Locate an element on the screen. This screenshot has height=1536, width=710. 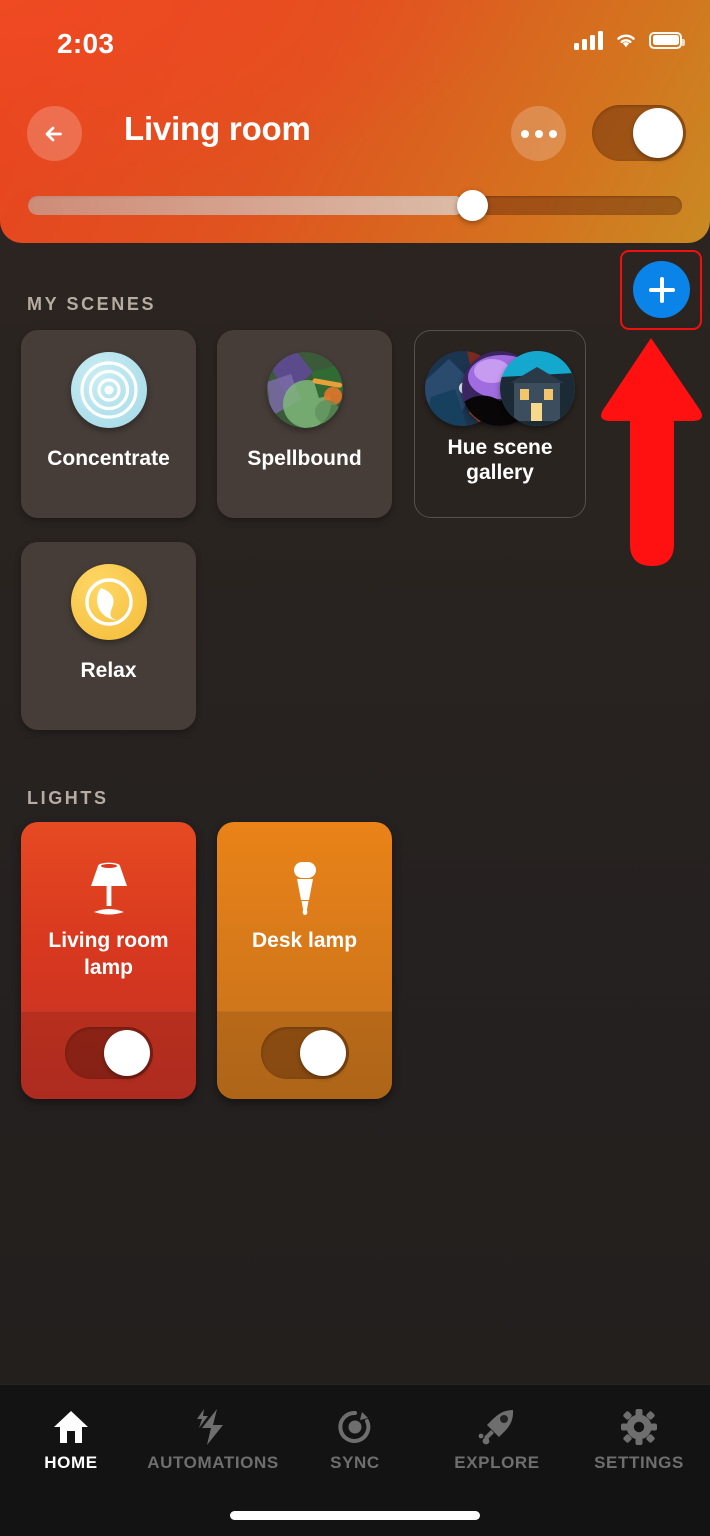
home-indicator is located at coordinates (355, 1515).